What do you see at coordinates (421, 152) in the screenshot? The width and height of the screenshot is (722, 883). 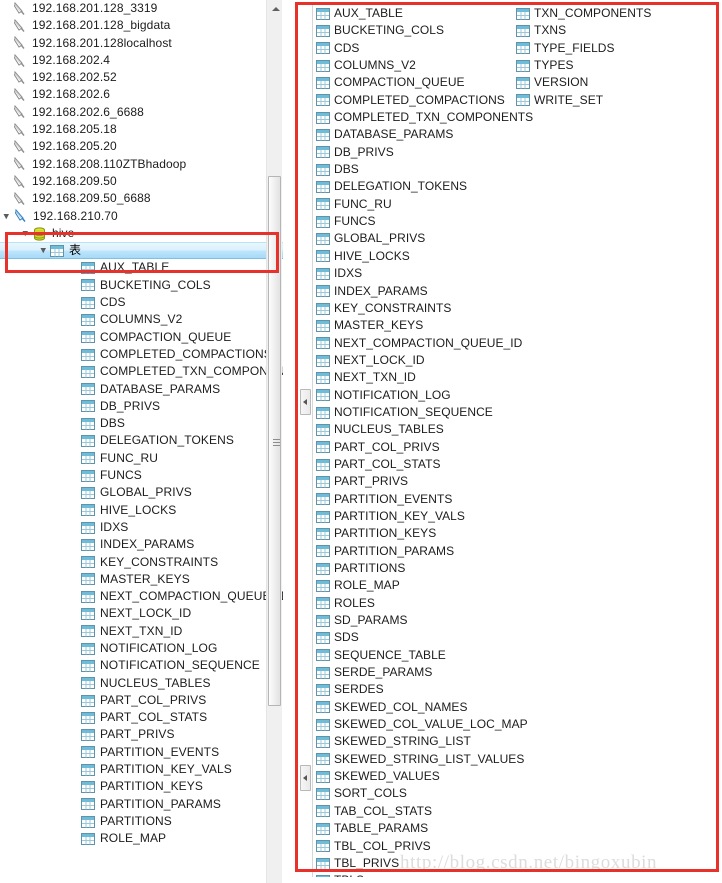 I see `list-item: DB_PRIVS` at bounding box center [421, 152].